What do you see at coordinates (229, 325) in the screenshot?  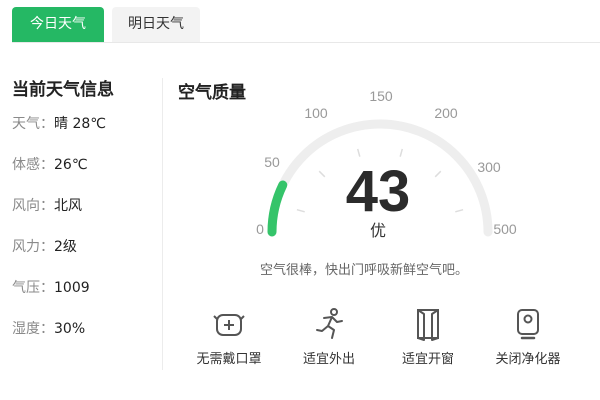 I see `mask-icon` at bounding box center [229, 325].